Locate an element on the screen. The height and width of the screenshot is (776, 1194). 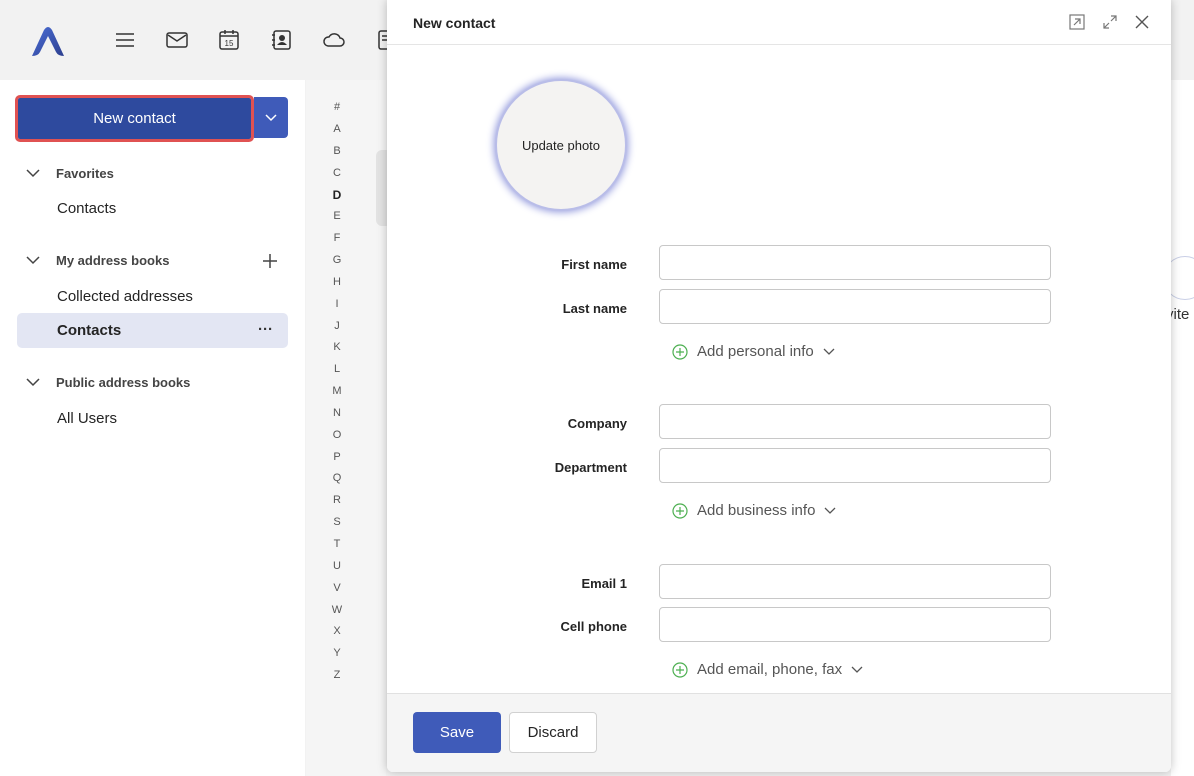
calendar-icon: 15 is located at coordinates (229, 40).